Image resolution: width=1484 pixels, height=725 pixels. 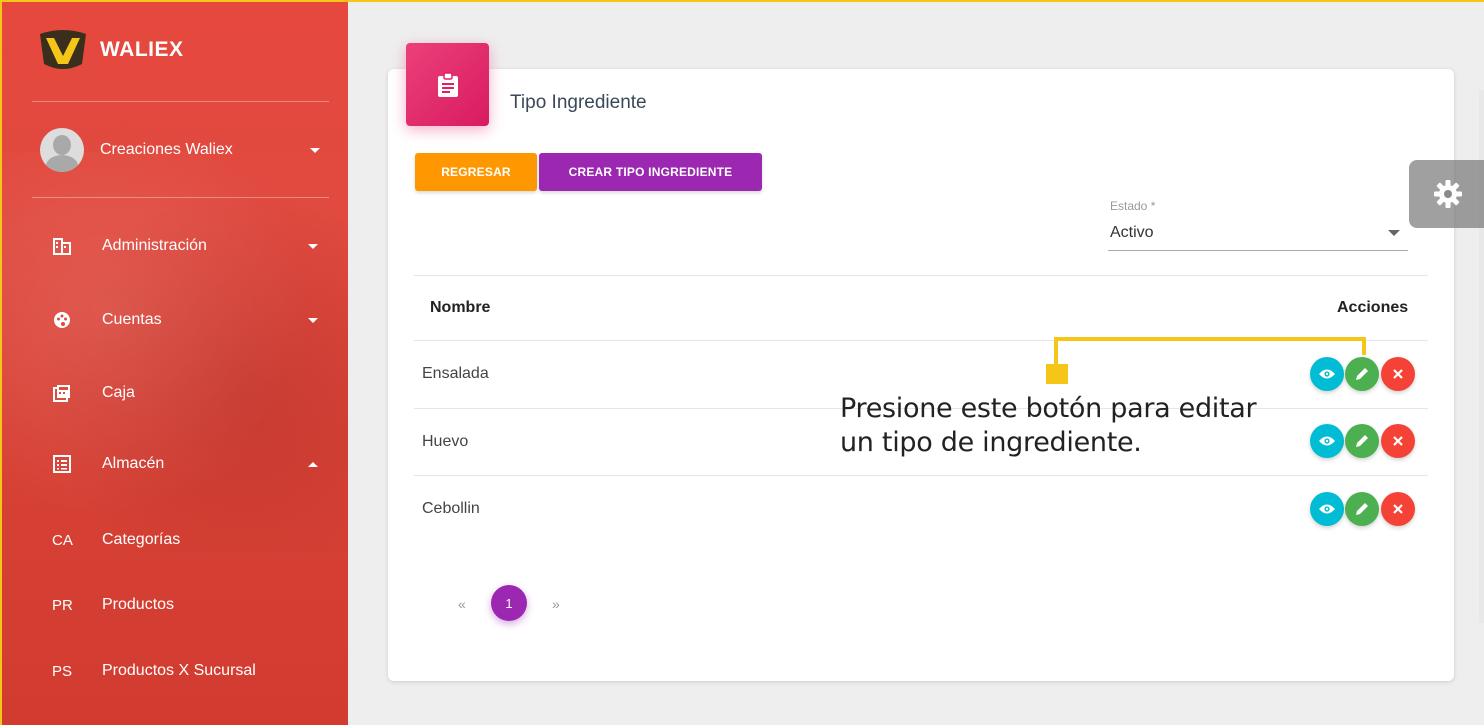 I want to click on sidebar-item-administracion: Administración, so click(x=185, y=246).